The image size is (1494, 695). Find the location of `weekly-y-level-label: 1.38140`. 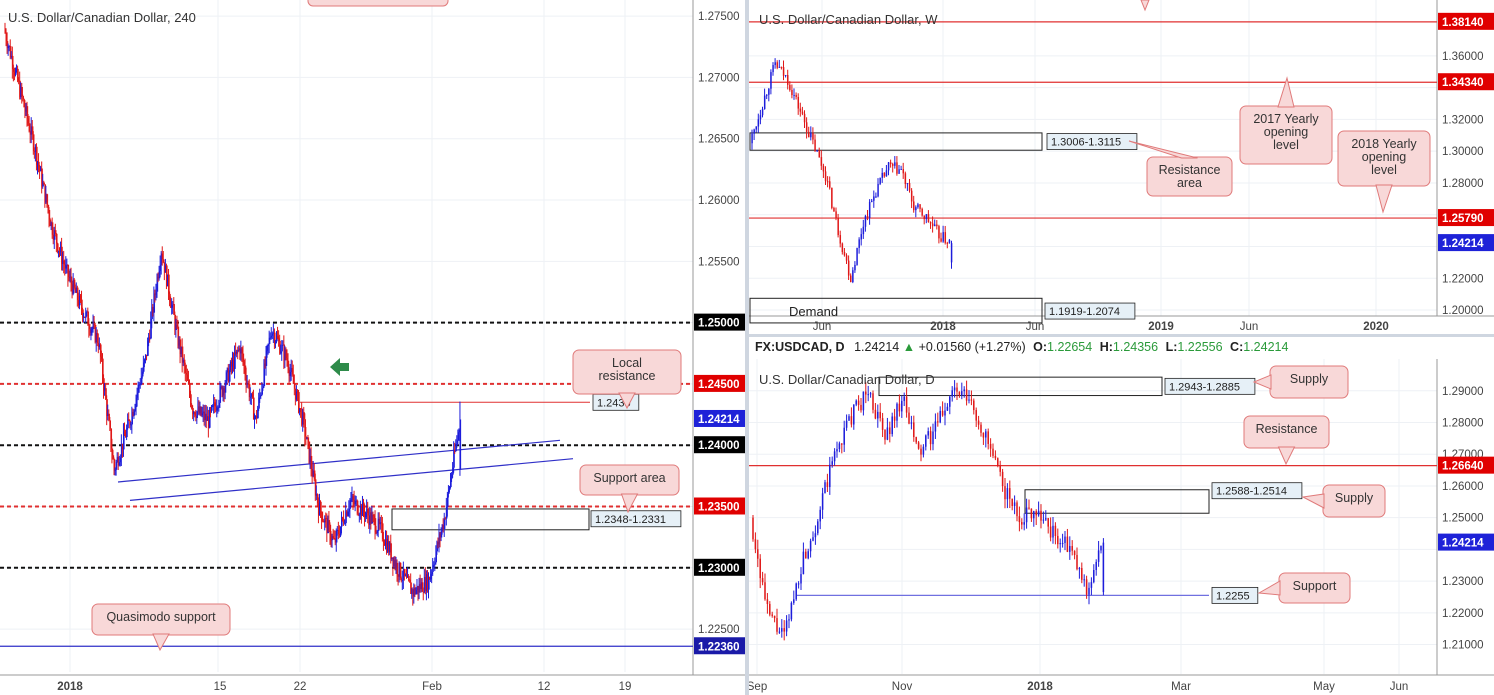

weekly-y-level-label: 1.38140 is located at coordinates (1463, 23).